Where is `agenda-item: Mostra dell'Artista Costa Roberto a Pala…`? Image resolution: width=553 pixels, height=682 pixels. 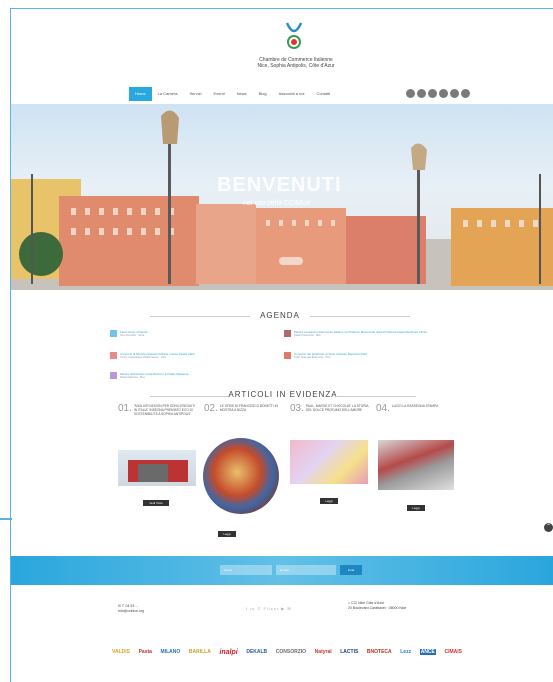 agenda-item: Mostra dell'Artista Costa Roberto a Pala… is located at coordinates (185, 376).